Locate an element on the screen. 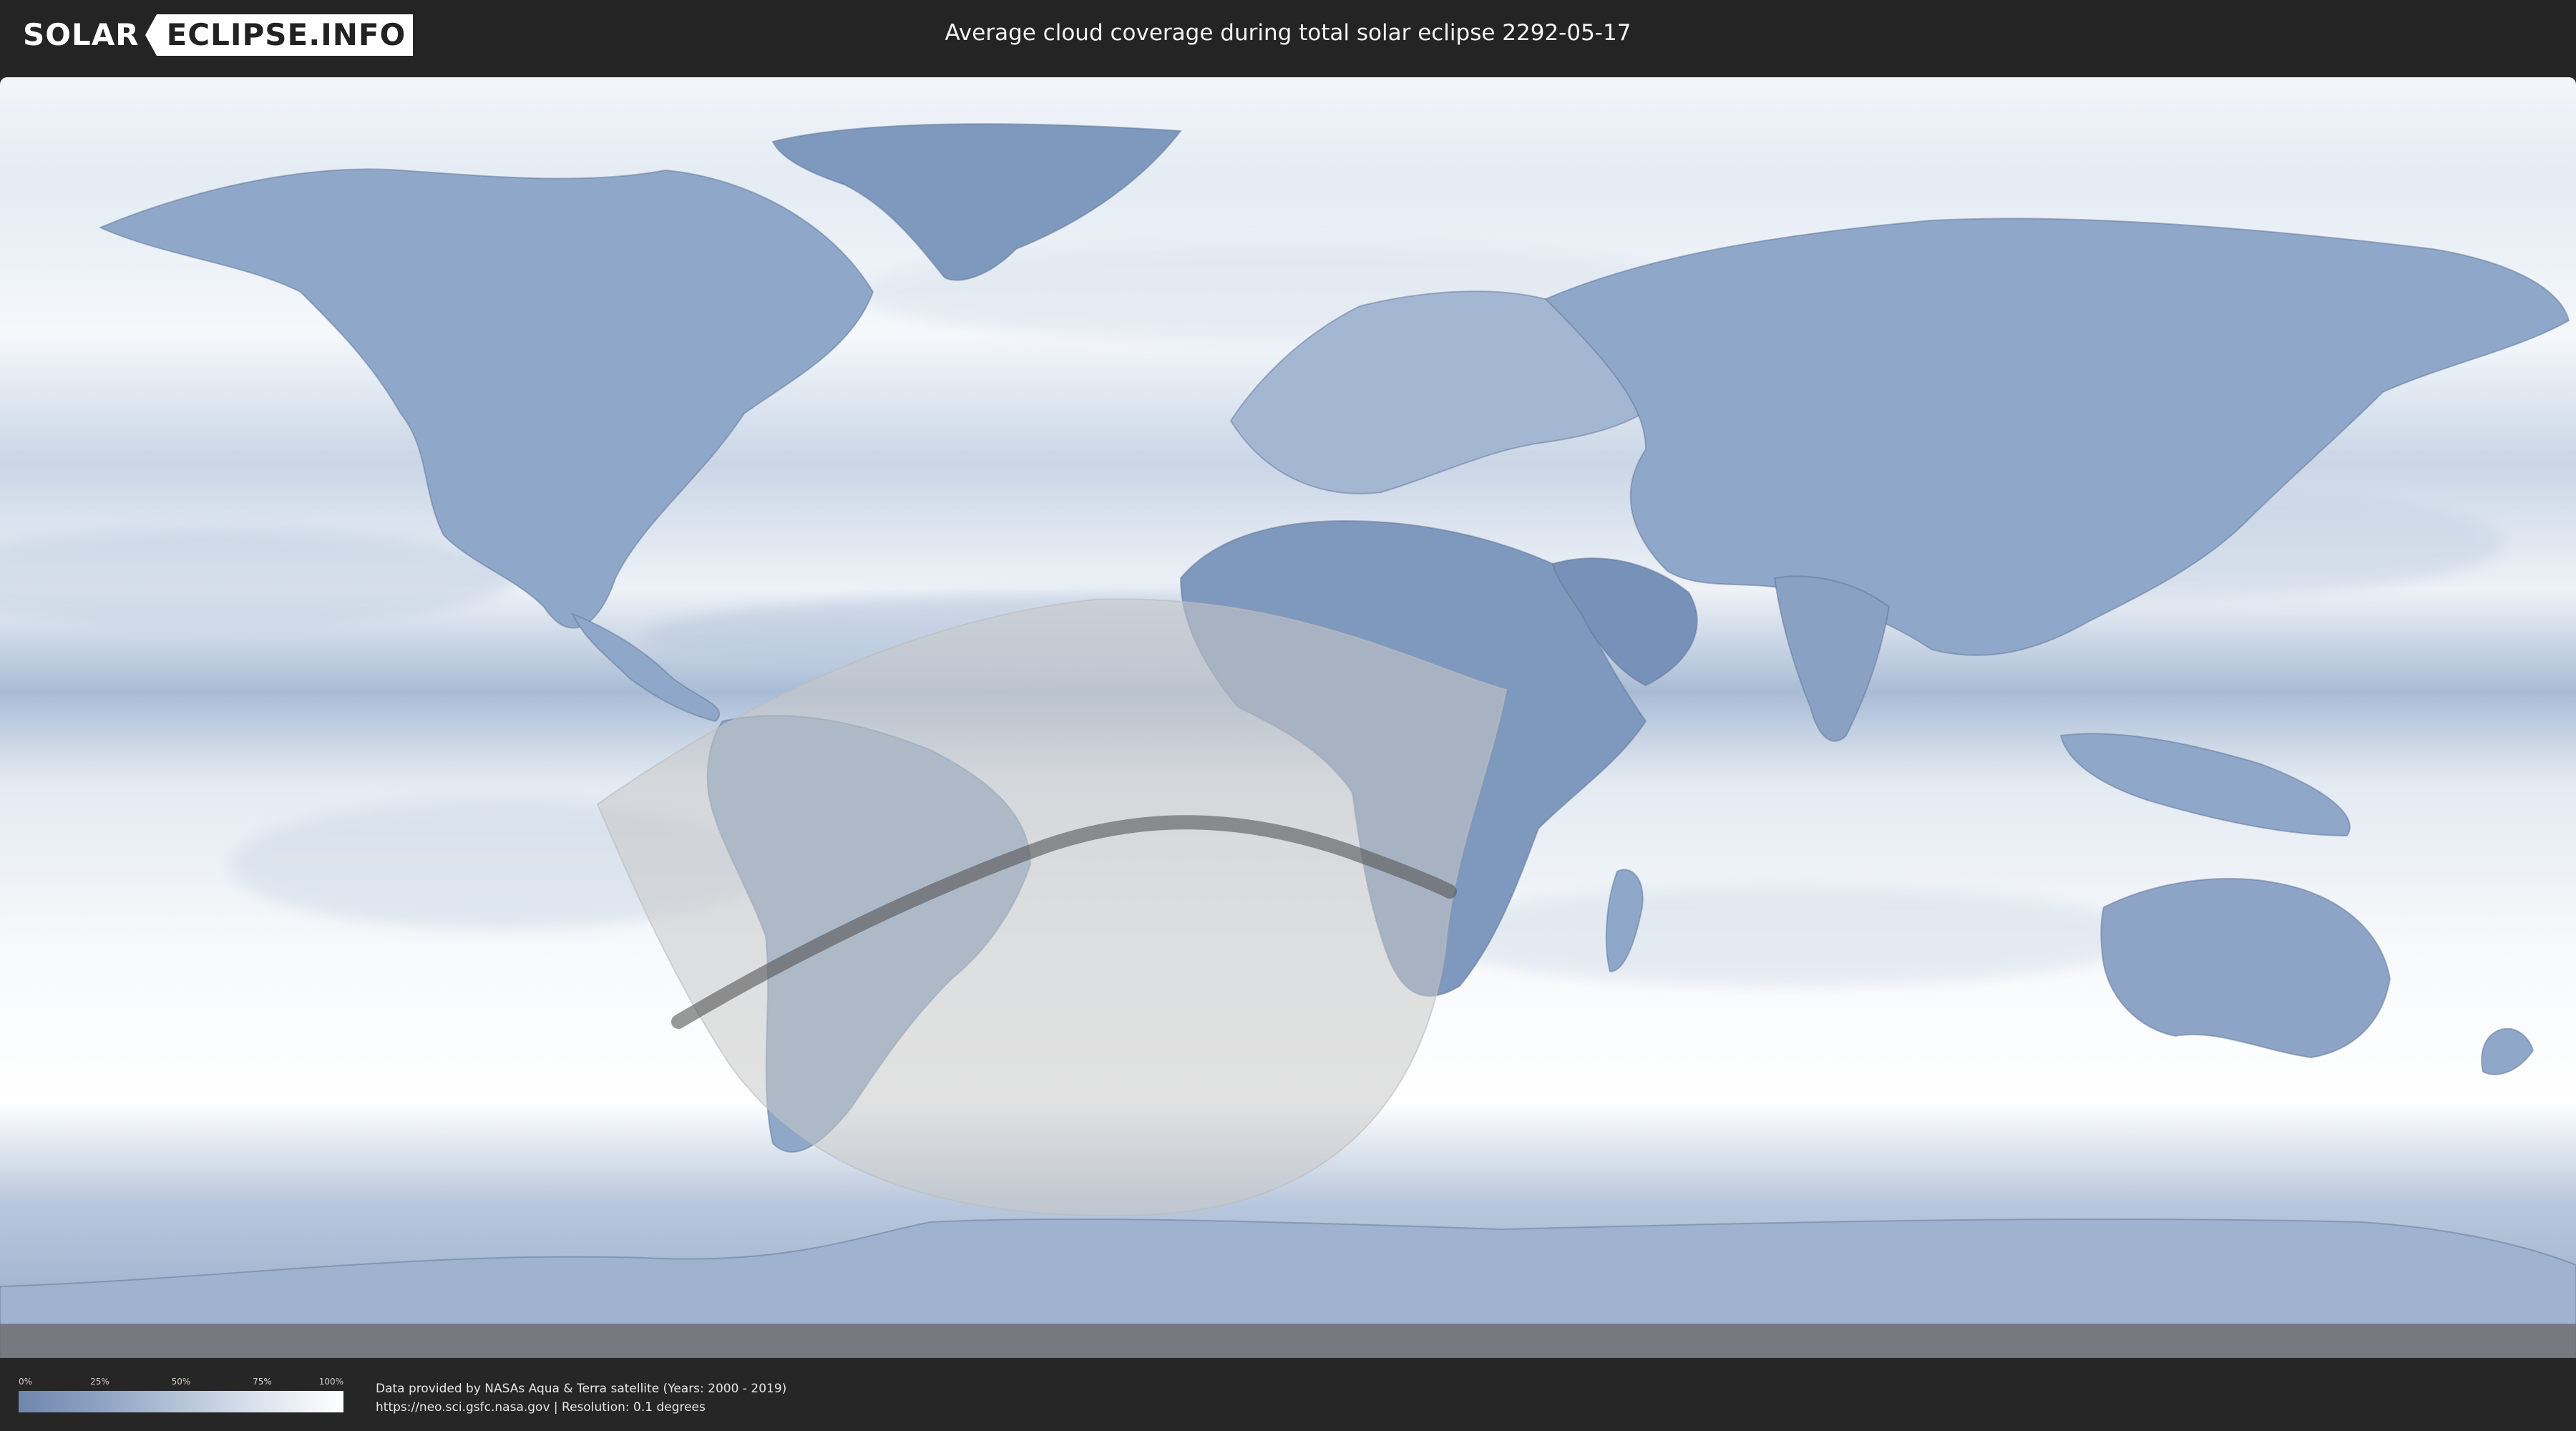  legend-tick-75: 75% is located at coordinates (262, 1382).